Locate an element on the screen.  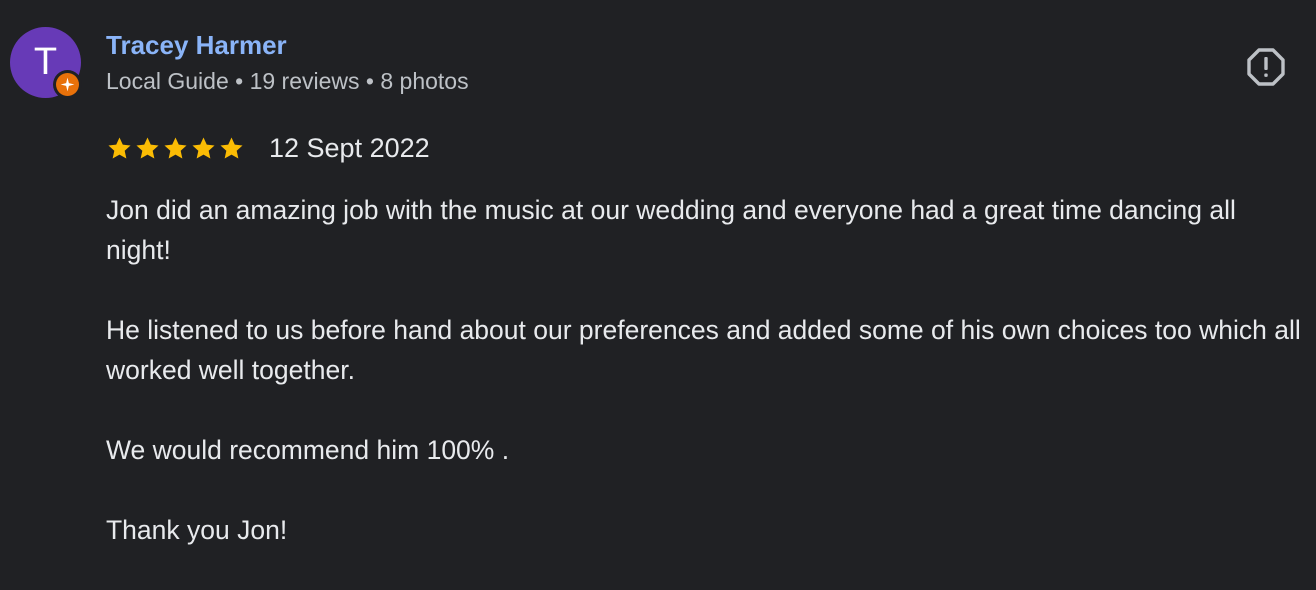
review-date: 12 Sept 2022 is located at coordinates (349, 147).